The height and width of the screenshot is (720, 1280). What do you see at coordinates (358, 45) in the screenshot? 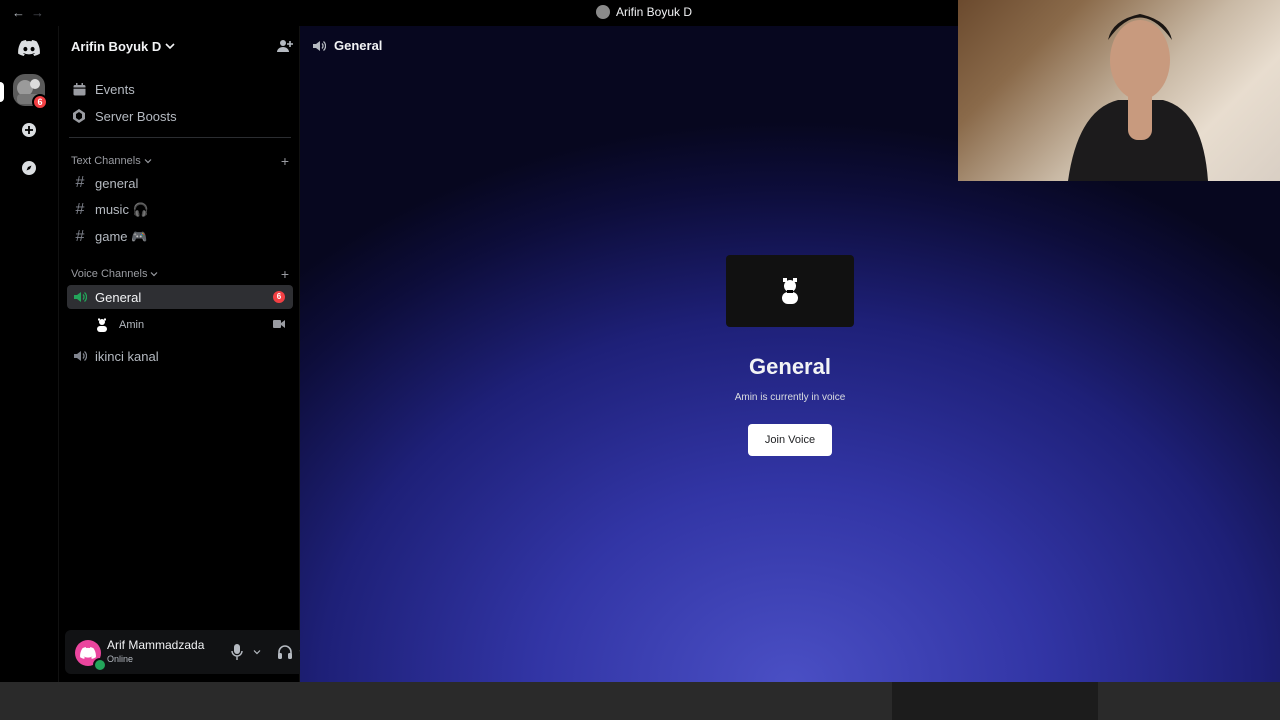
I see `channel-header-title: General` at bounding box center [358, 45].